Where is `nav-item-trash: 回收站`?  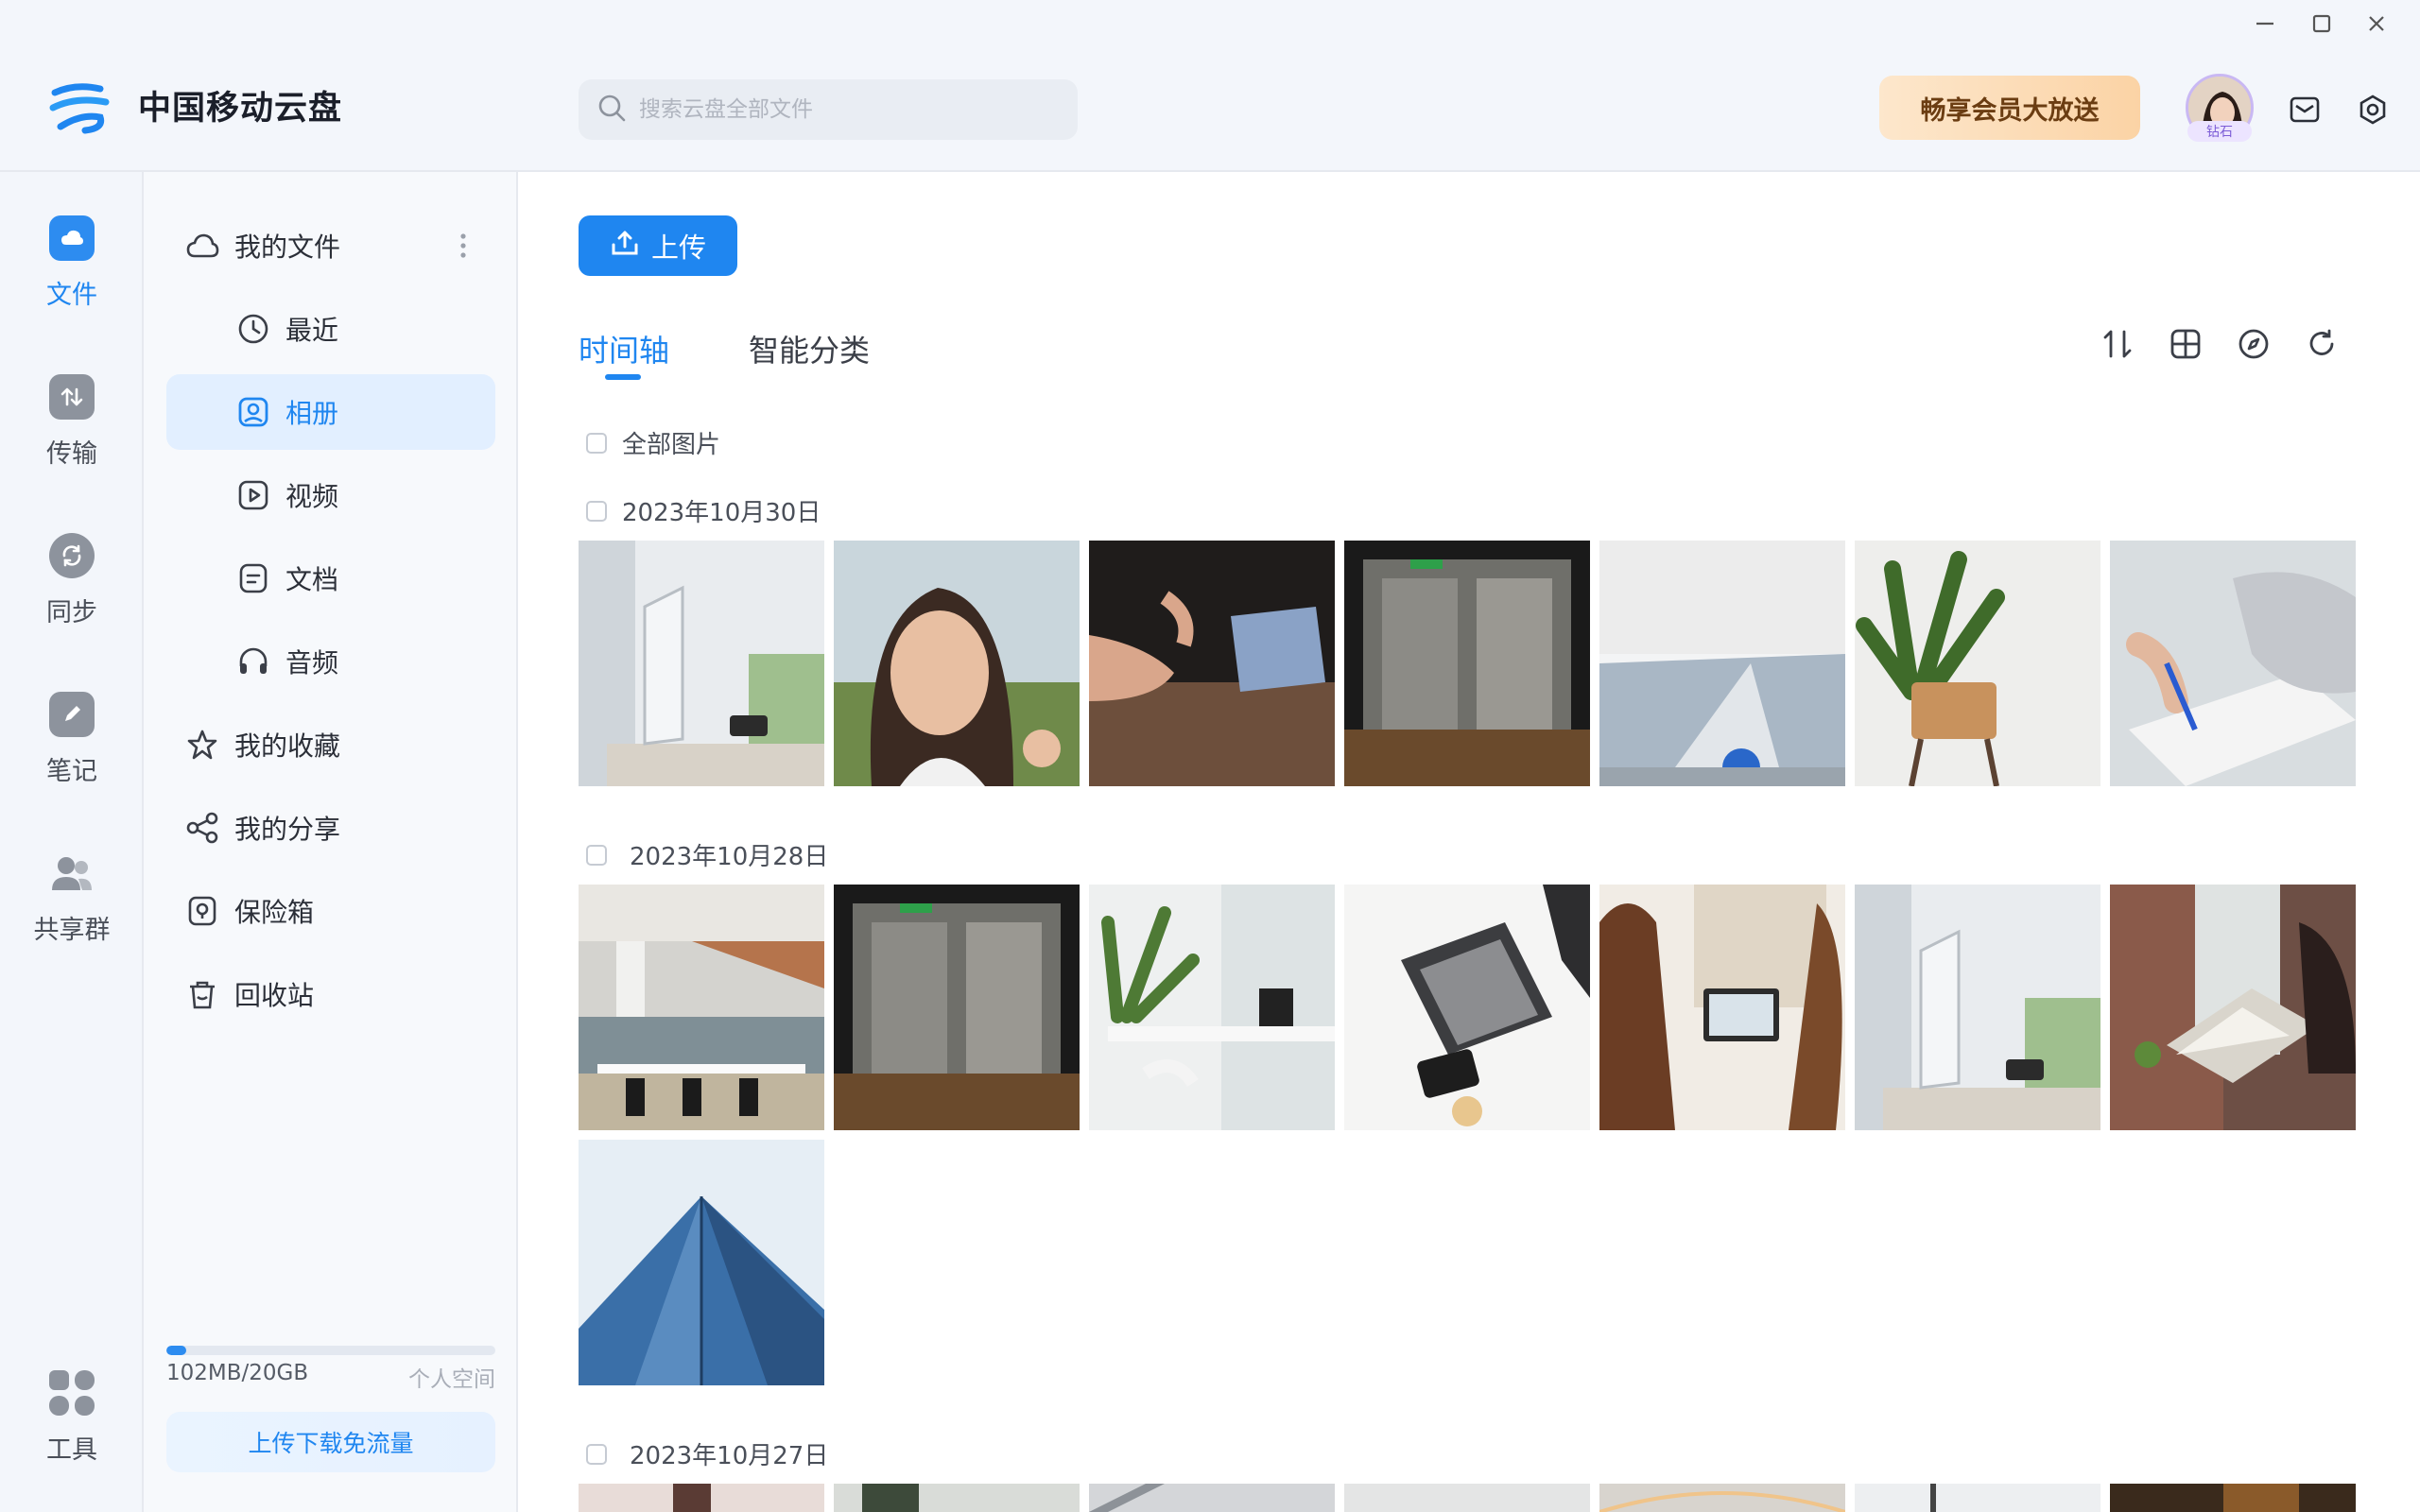
nav-item-trash: 回收站 is located at coordinates (330, 994).